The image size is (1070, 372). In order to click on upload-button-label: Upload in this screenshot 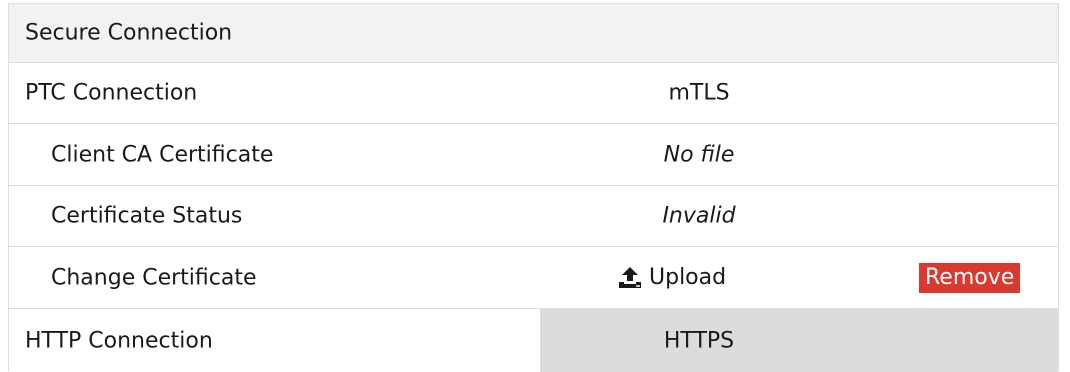, I will do `click(688, 277)`.